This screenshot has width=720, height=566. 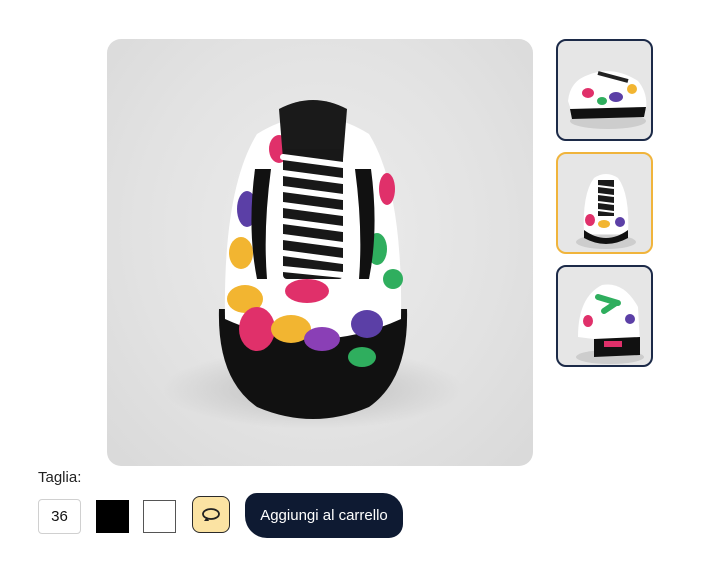 What do you see at coordinates (59, 516) in the screenshot?
I see `size-selector: 36` at bounding box center [59, 516].